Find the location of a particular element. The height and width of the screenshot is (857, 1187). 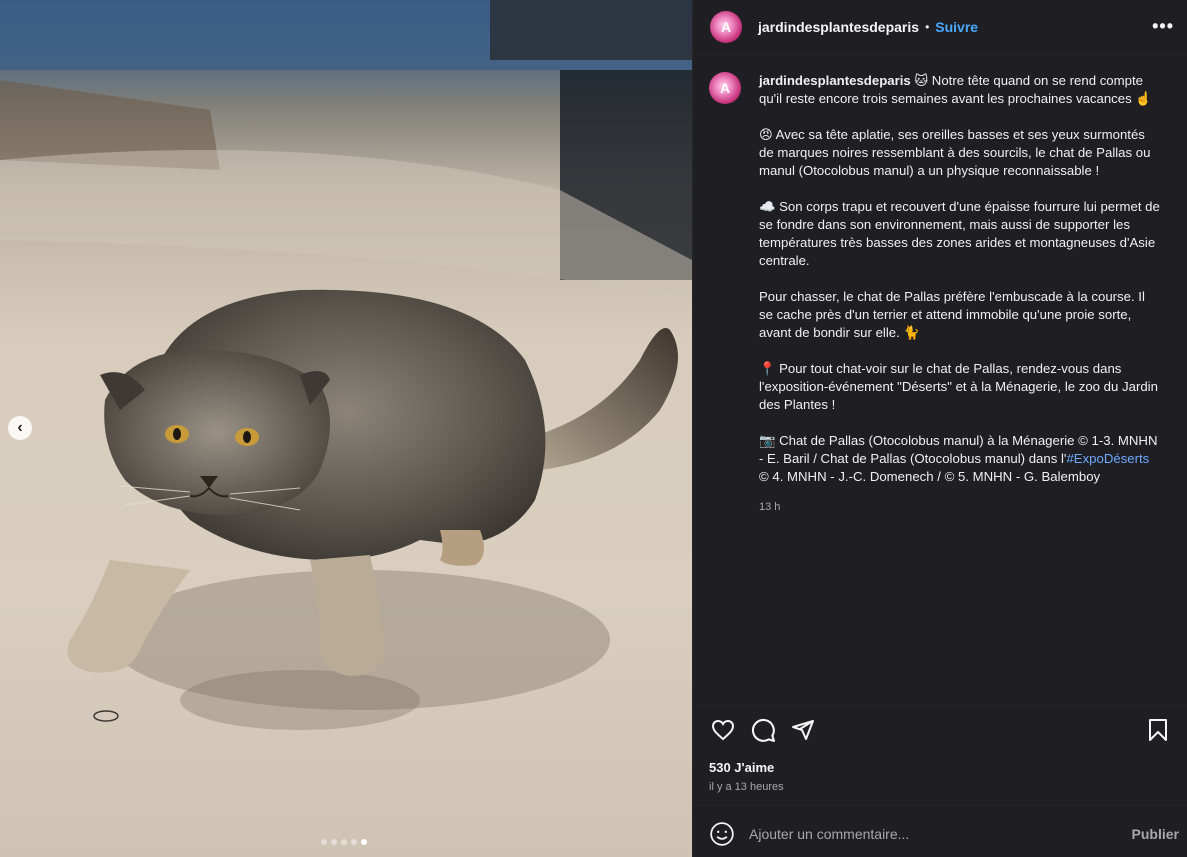

carousel-indicator is located at coordinates (344, 842).